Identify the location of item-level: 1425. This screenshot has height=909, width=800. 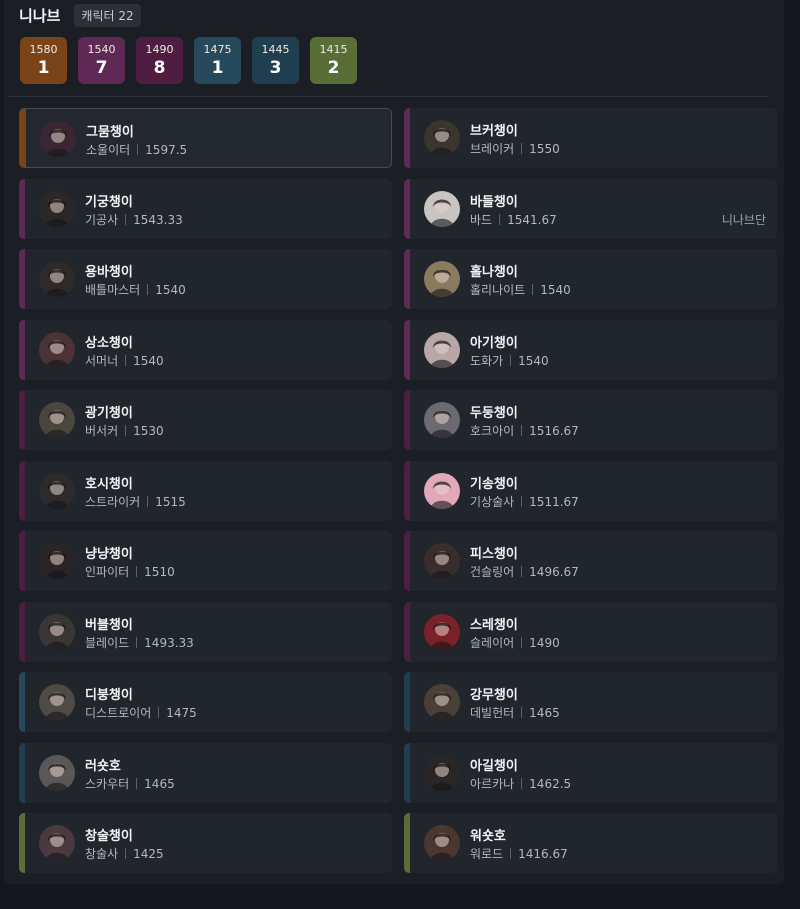
(148, 853).